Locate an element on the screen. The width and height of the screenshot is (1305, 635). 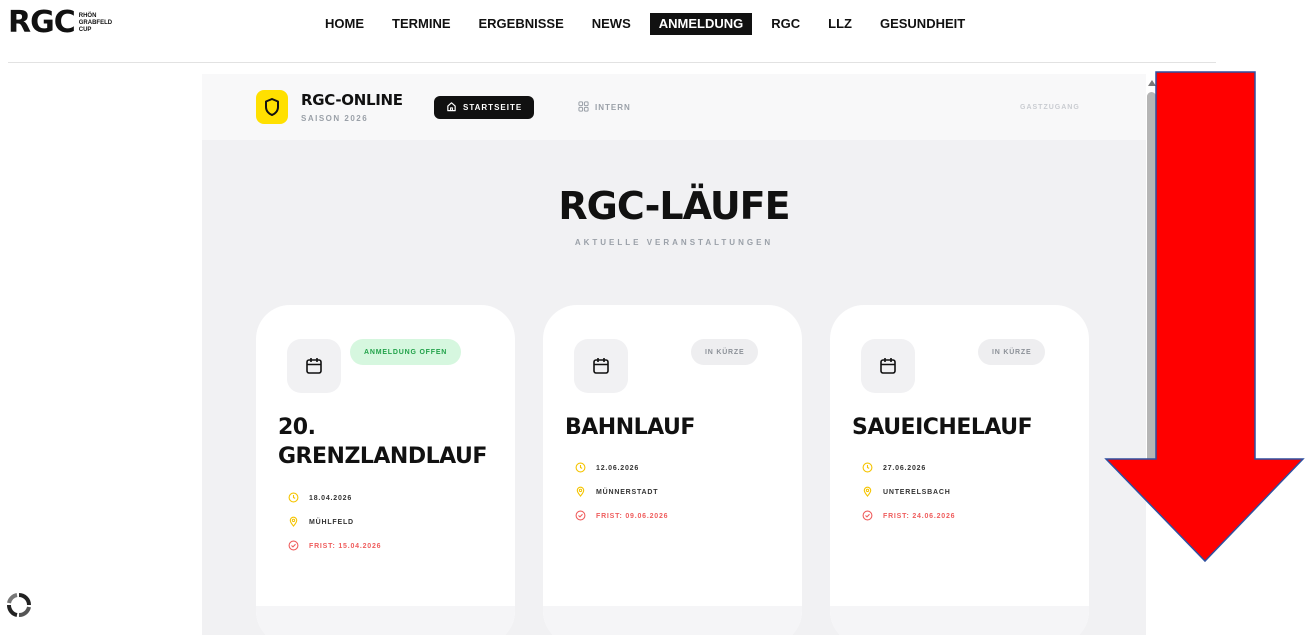
loader-icon is located at coordinates (19, 605).